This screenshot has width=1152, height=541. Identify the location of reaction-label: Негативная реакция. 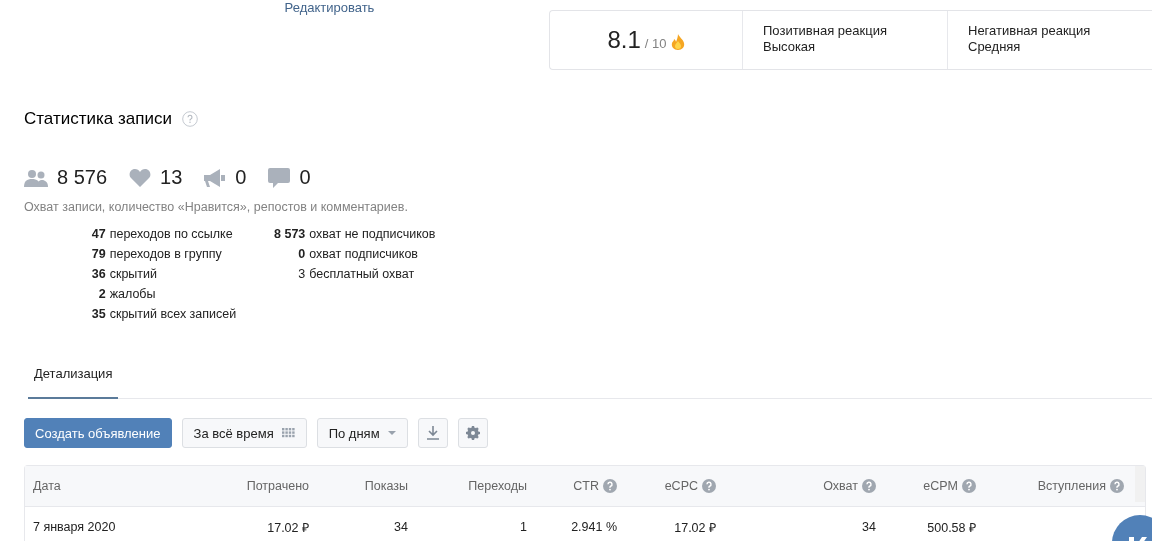
(1030, 31).